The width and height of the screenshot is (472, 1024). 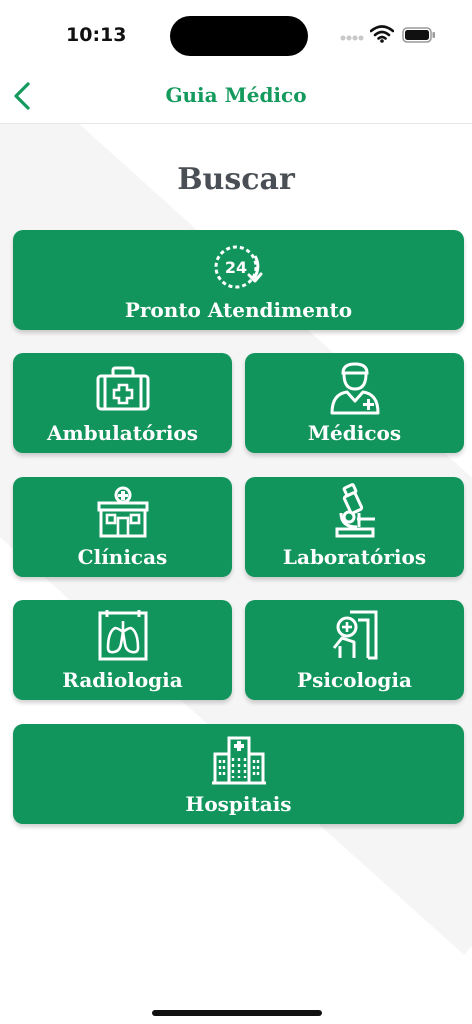 I want to click on ambulatorios-button: Ambulatórios, so click(x=122, y=403).